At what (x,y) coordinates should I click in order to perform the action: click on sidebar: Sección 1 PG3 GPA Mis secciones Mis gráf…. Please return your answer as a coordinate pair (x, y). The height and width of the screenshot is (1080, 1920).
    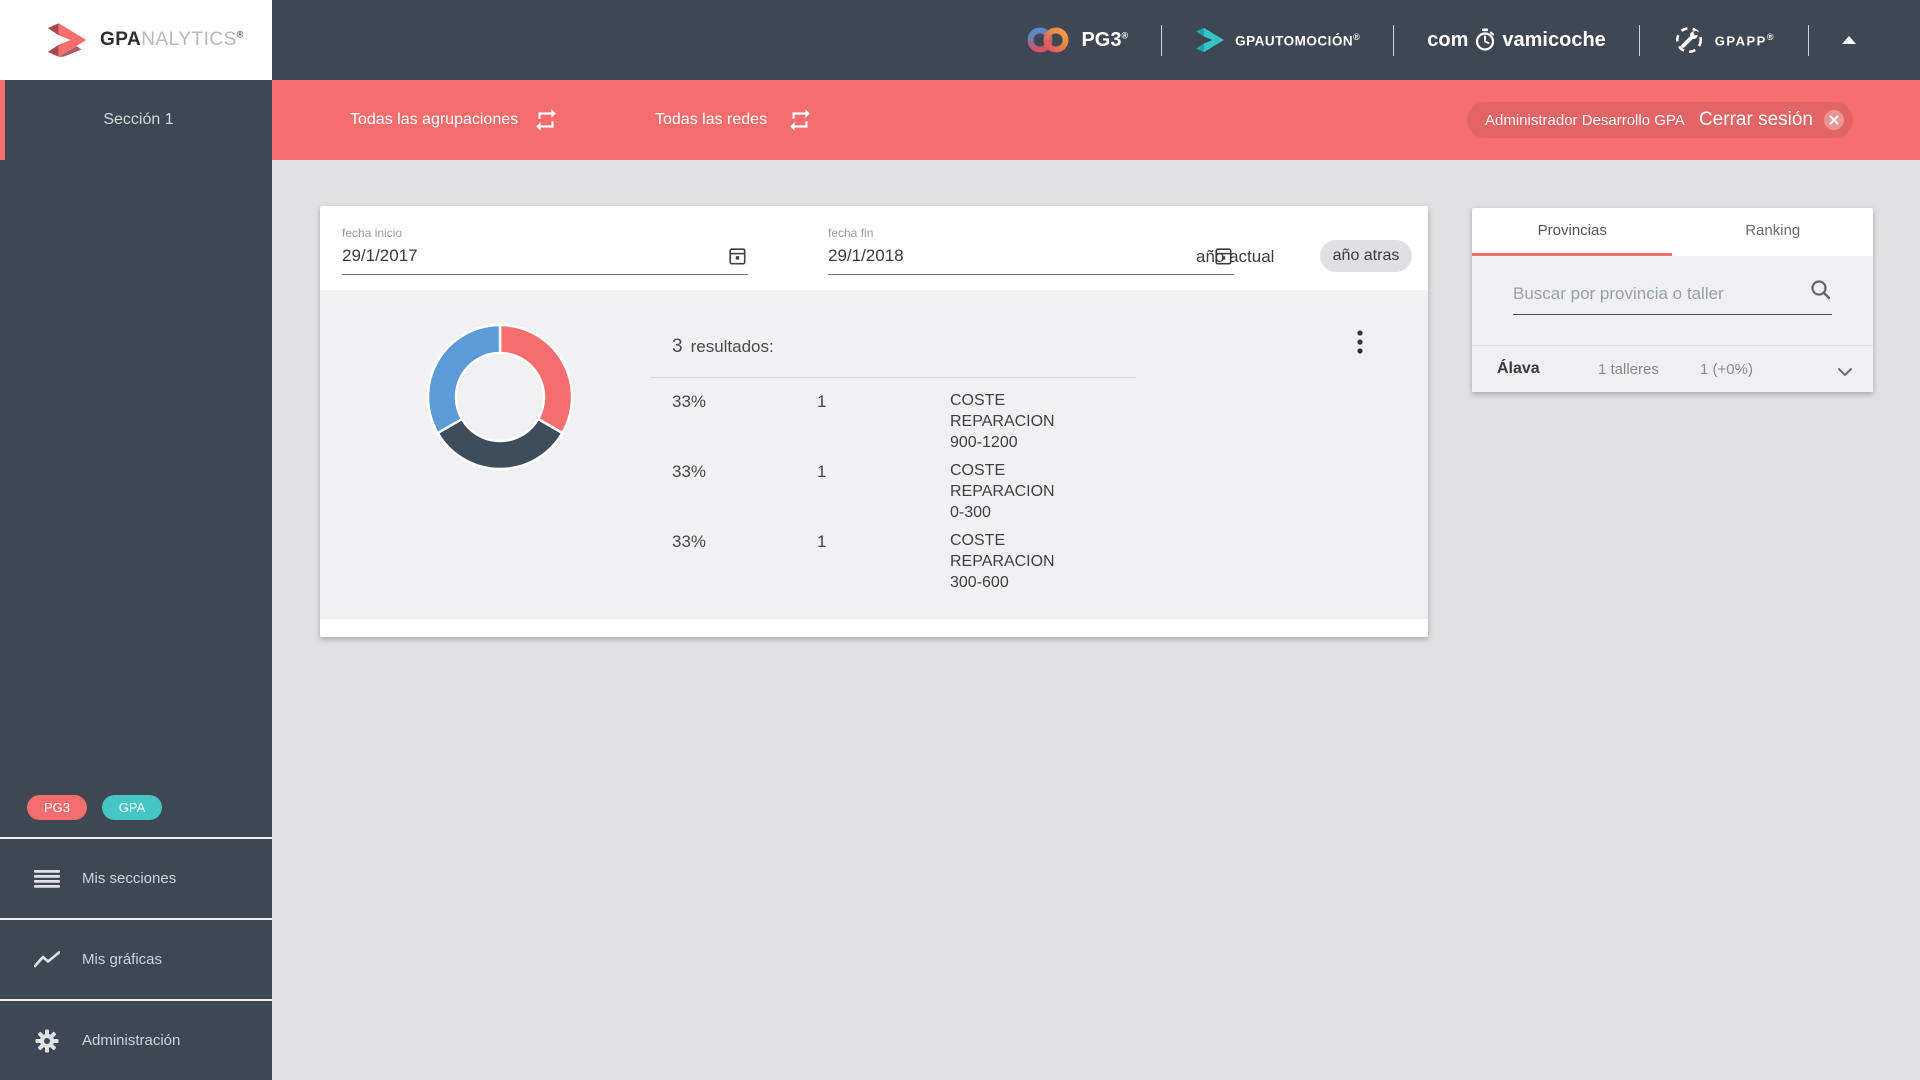
    Looking at the image, I should click on (136, 580).